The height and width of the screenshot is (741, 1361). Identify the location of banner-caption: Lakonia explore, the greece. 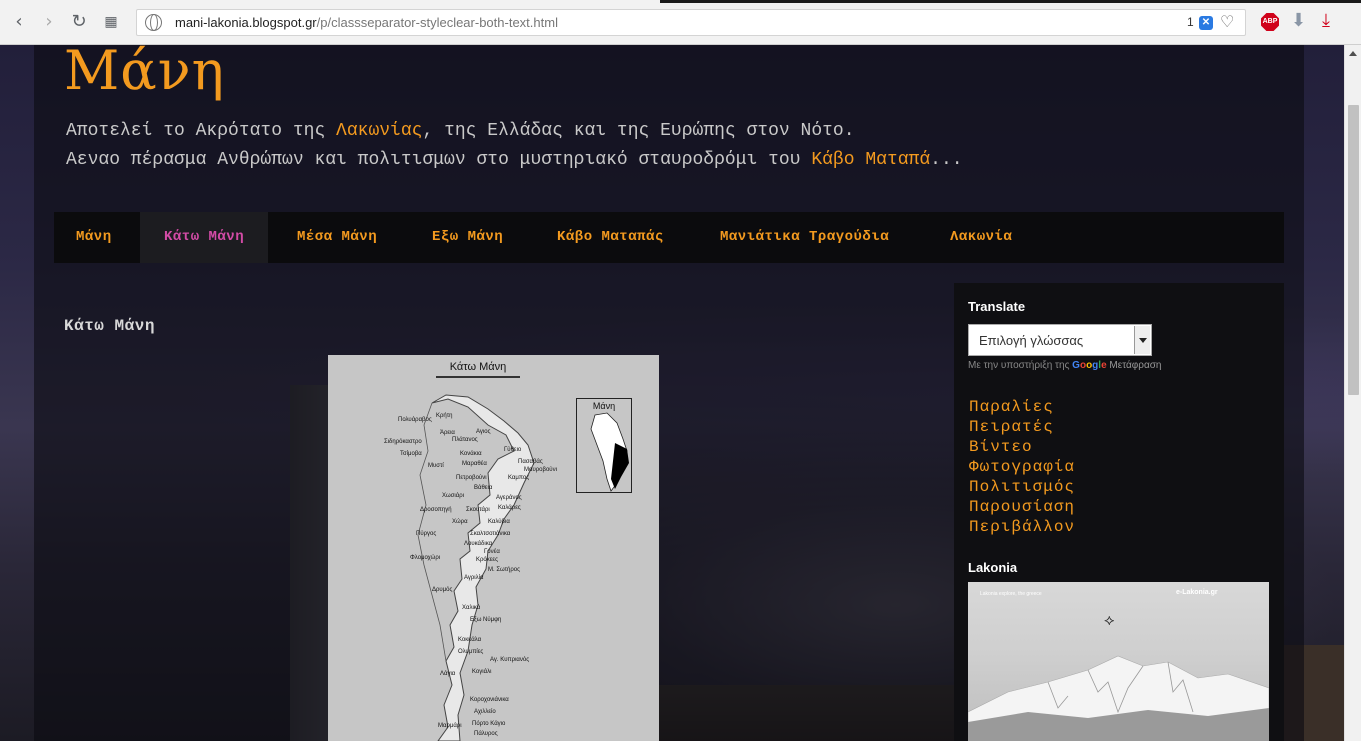
(1011, 594).